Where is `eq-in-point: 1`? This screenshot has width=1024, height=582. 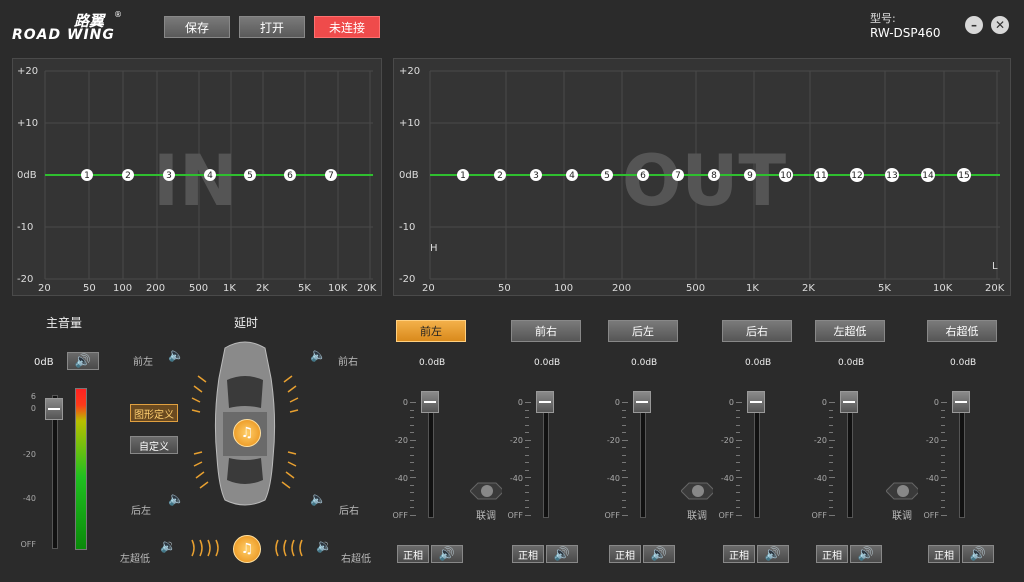
eq-in-point: 1 is located at coordinates (87, 175).